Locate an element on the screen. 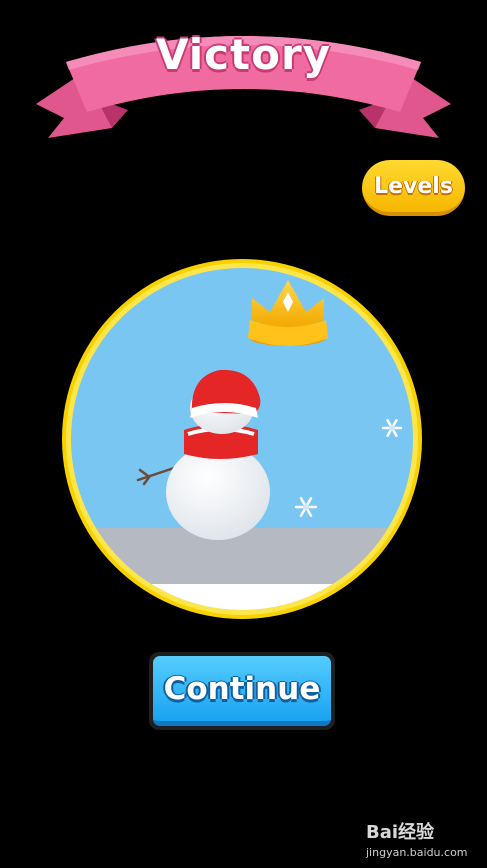 Image resolution: width=487 pixels, height=868 pixels. continue-button: Continue is located at coordinates (242, 691).